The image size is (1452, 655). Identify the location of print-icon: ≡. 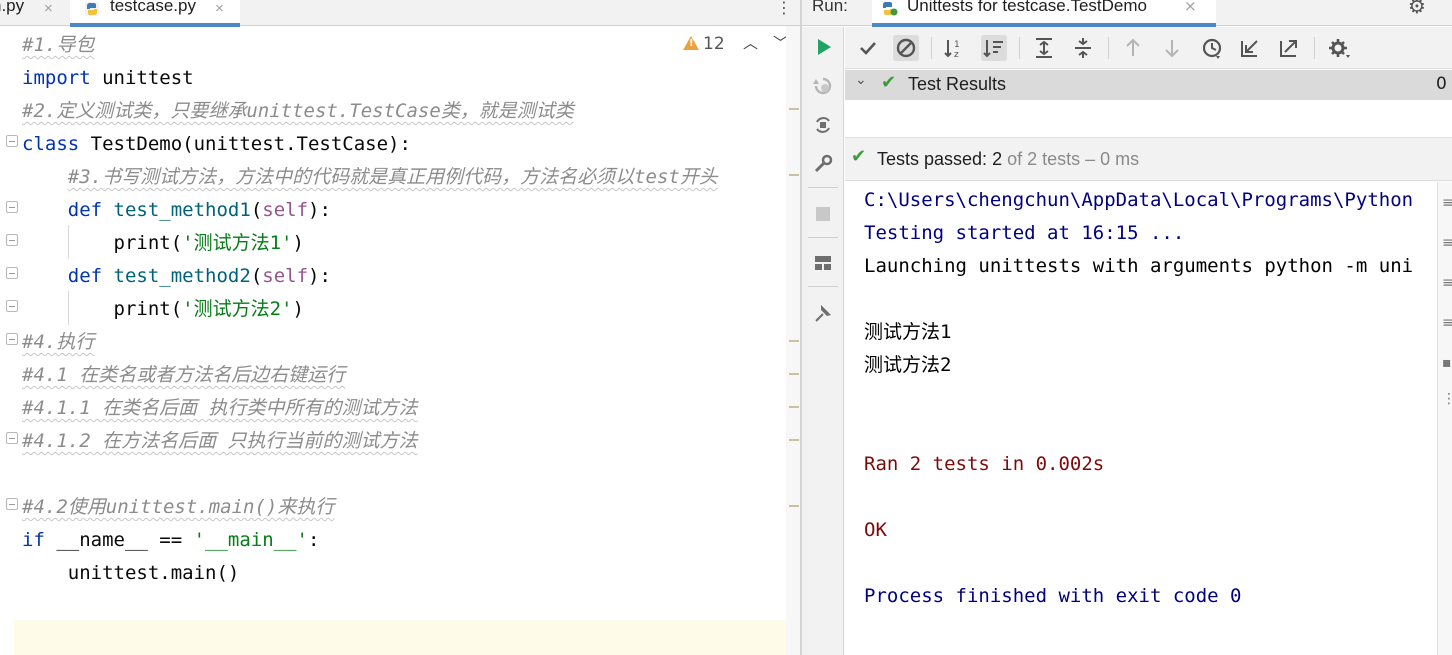
(1447, 283).